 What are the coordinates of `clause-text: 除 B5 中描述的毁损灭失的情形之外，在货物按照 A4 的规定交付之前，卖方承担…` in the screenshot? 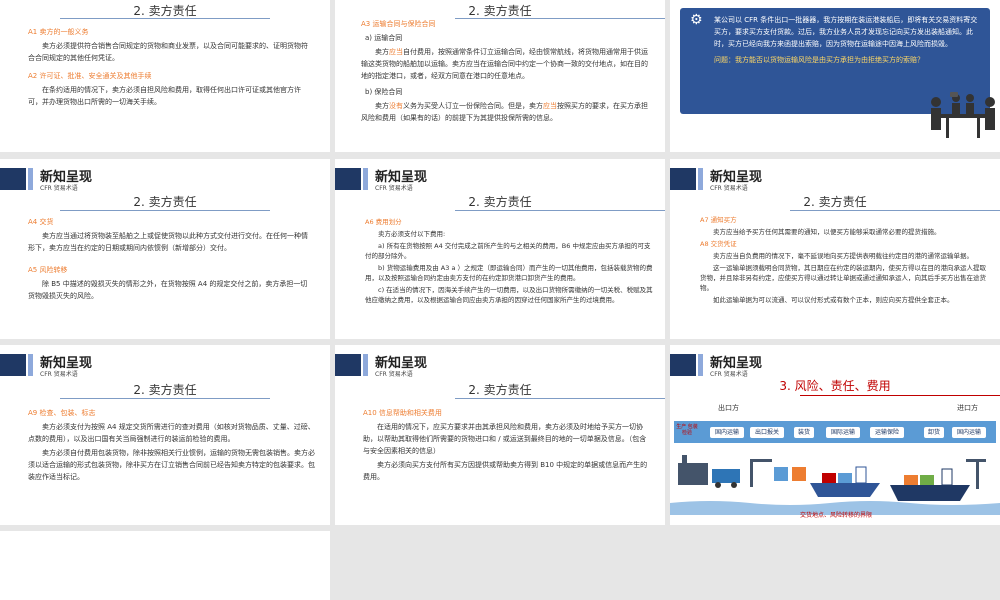 It's located at (168, 290).